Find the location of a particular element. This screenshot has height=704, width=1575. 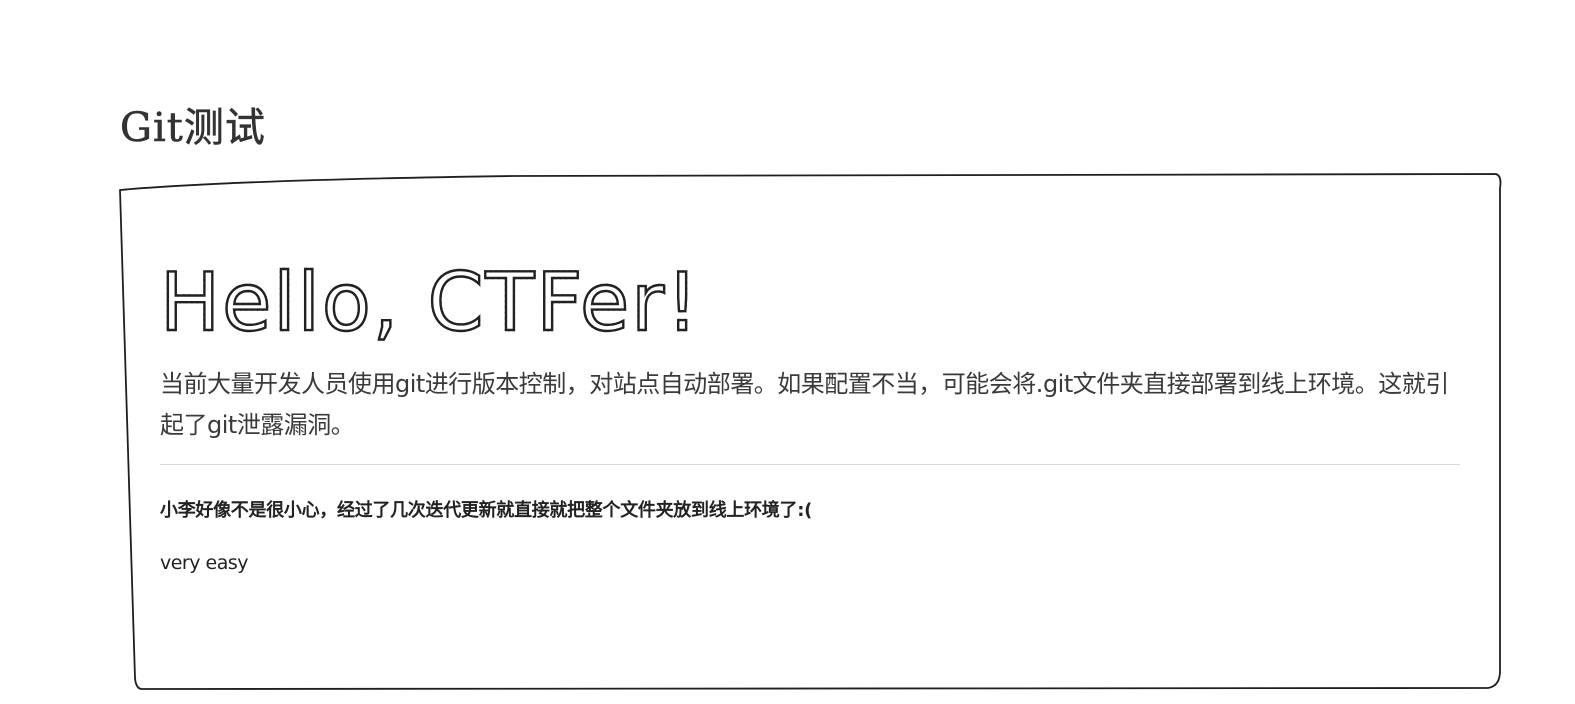

divider is located at coordinates (810, 464).